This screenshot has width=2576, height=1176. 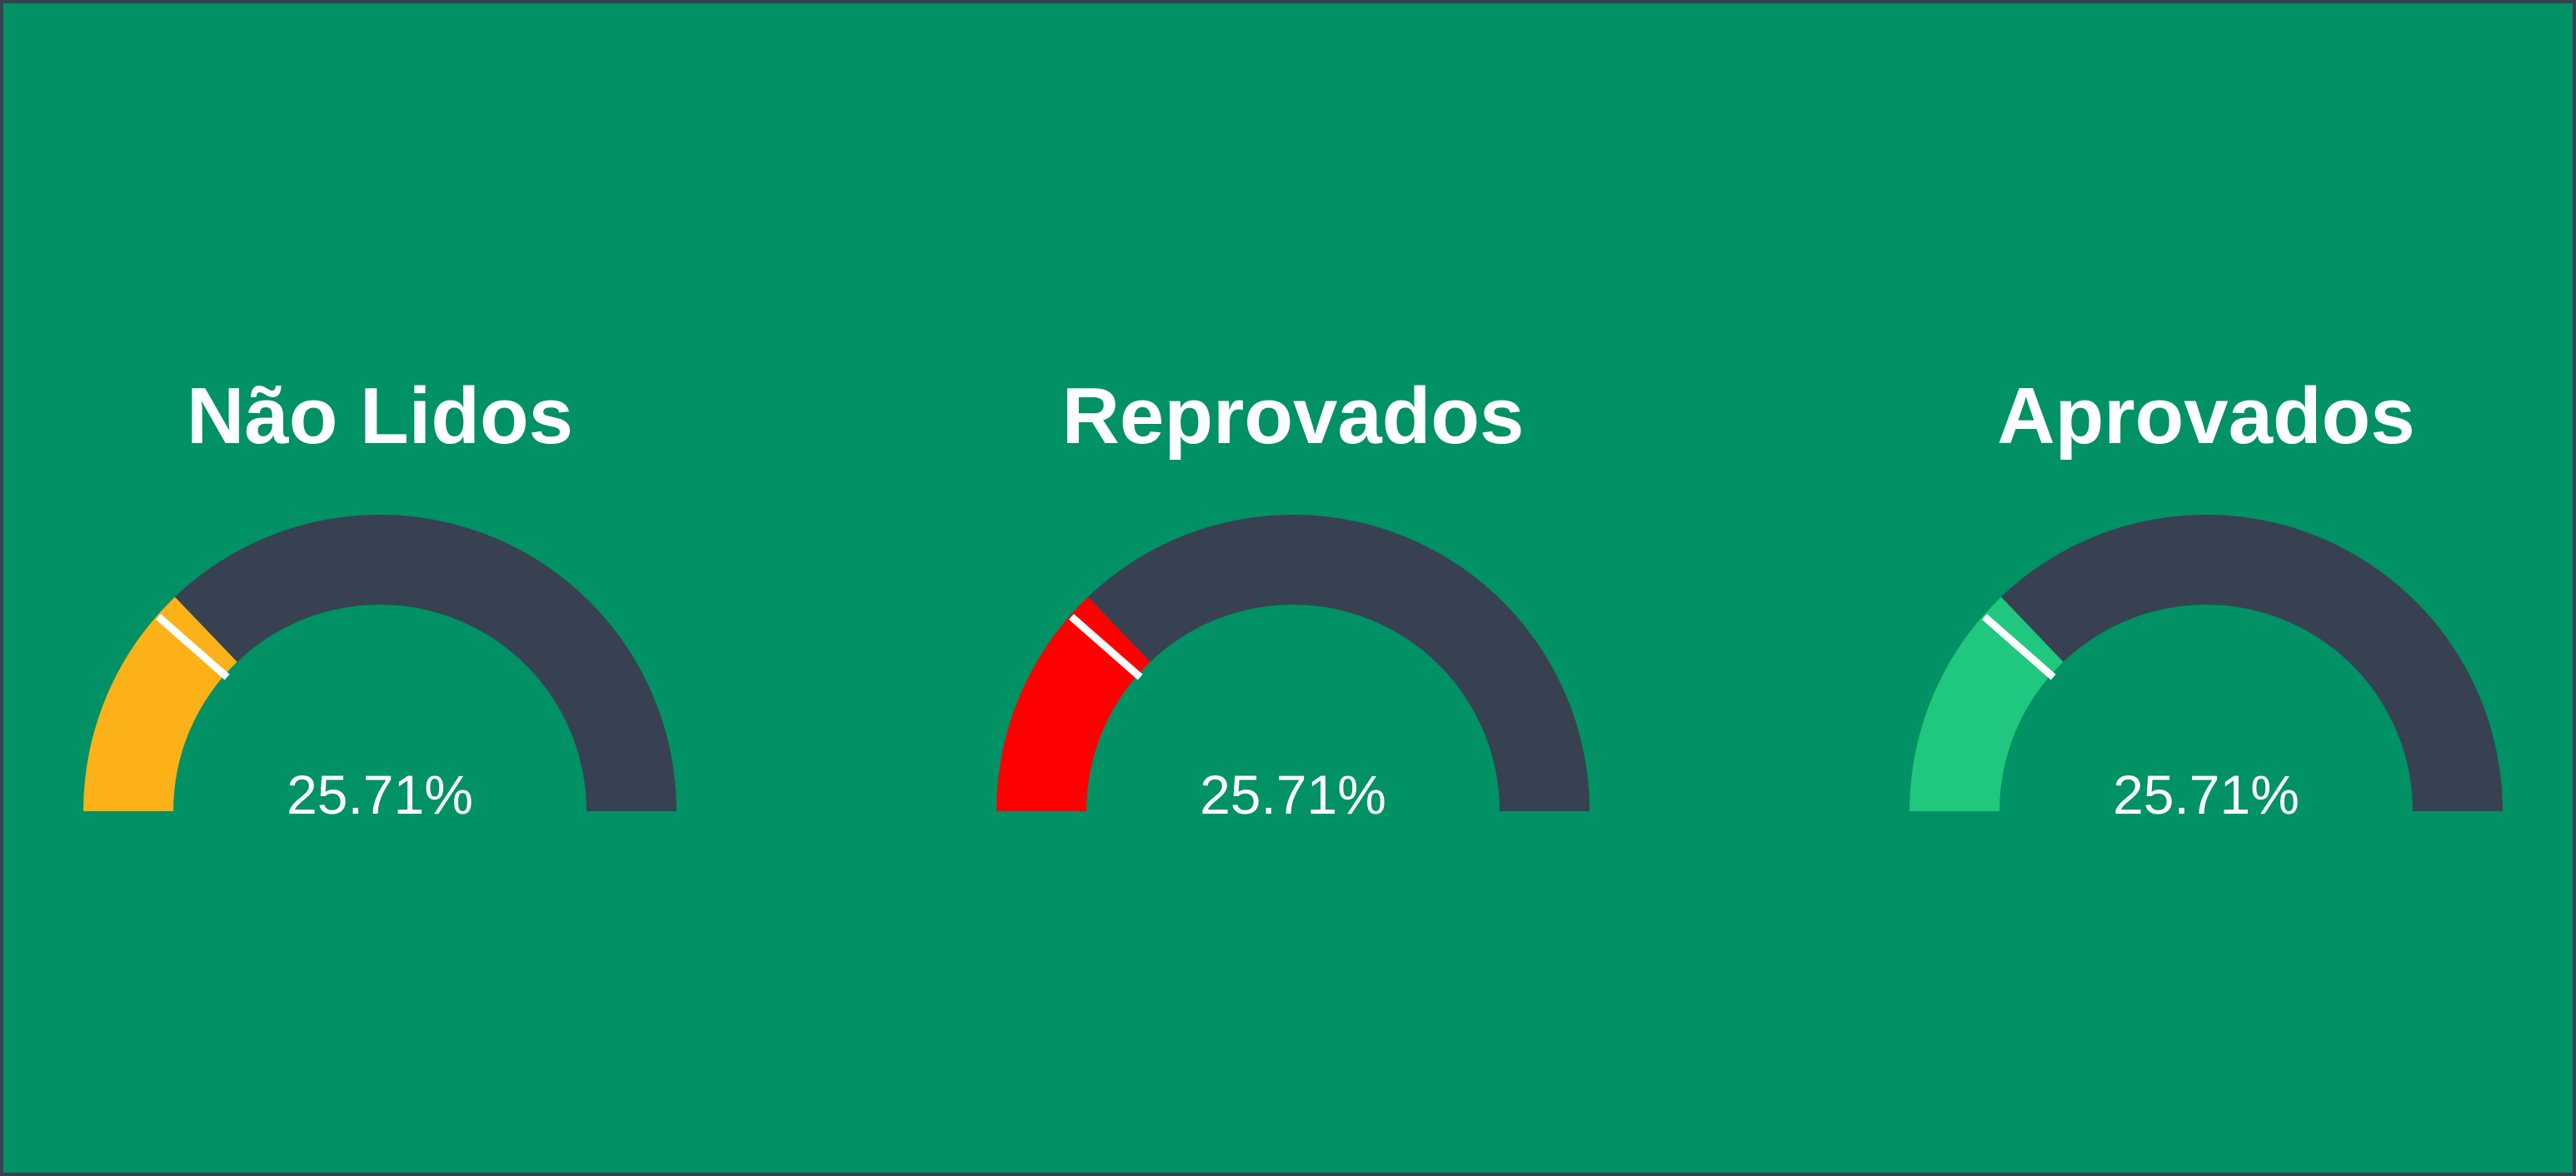 What do you see at coordinates (379, 416) in the screenshot?
I see `gauge-title: Não Lidos` at bounding box center [379, 416].